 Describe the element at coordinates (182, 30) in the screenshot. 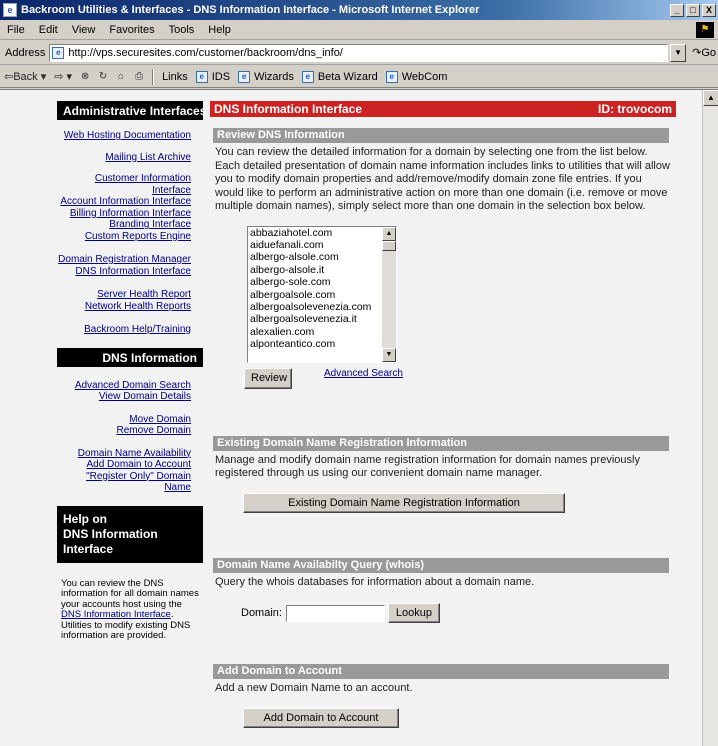

I see `menu-tools: Tools` at that location.